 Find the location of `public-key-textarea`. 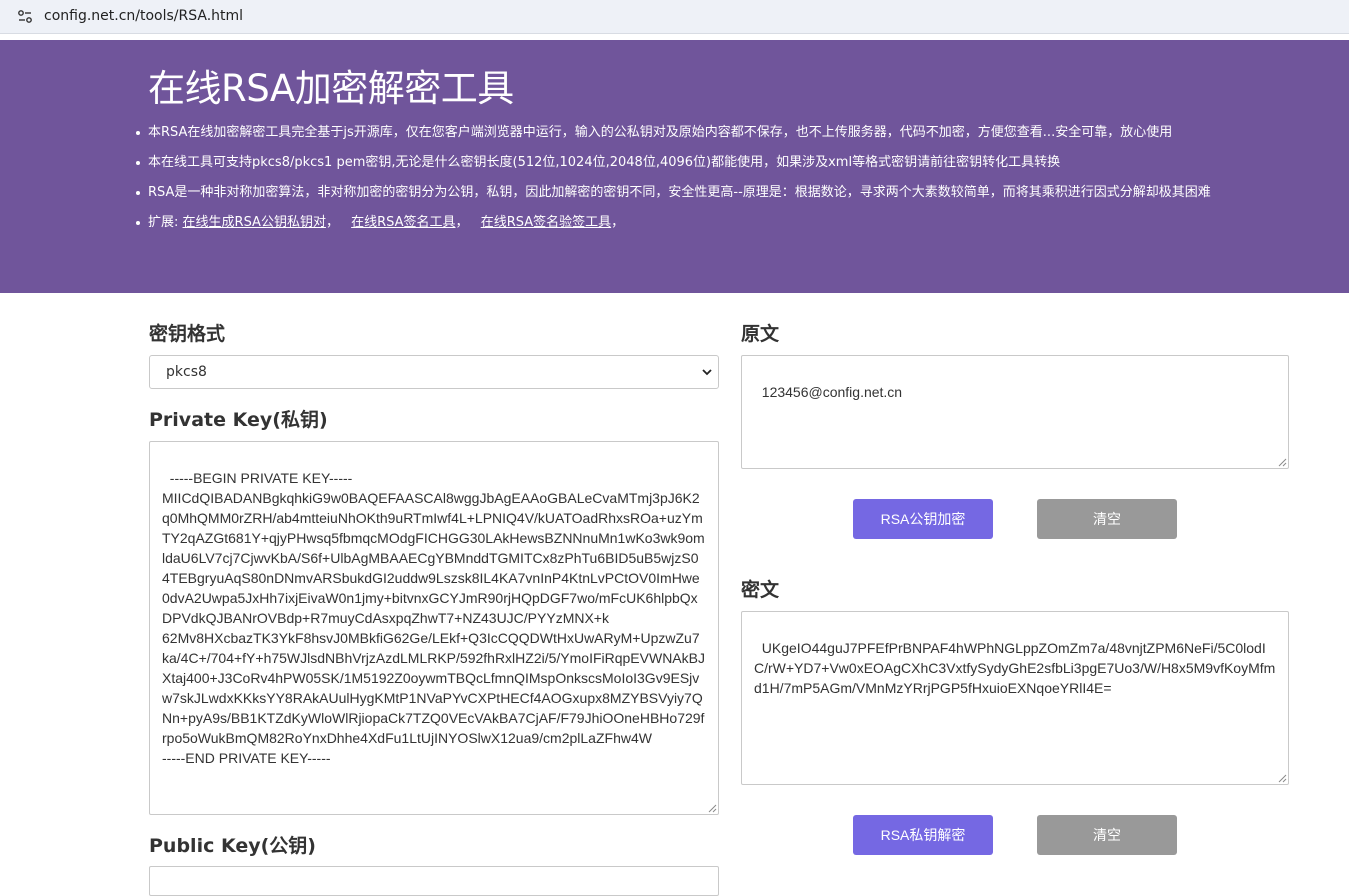

public-key-textarea is located at coordinates (434, 881).